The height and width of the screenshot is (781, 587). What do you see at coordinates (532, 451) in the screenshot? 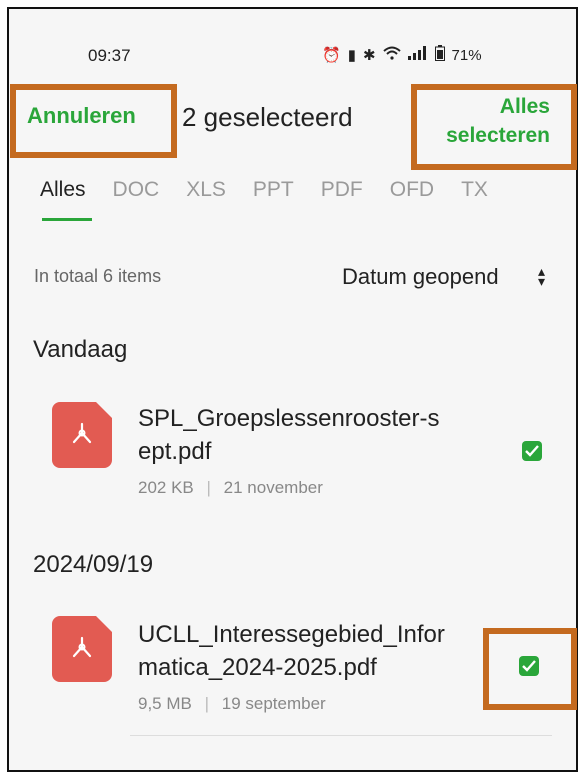
I see `selection-checkbox` at bounding box center [532, 451].